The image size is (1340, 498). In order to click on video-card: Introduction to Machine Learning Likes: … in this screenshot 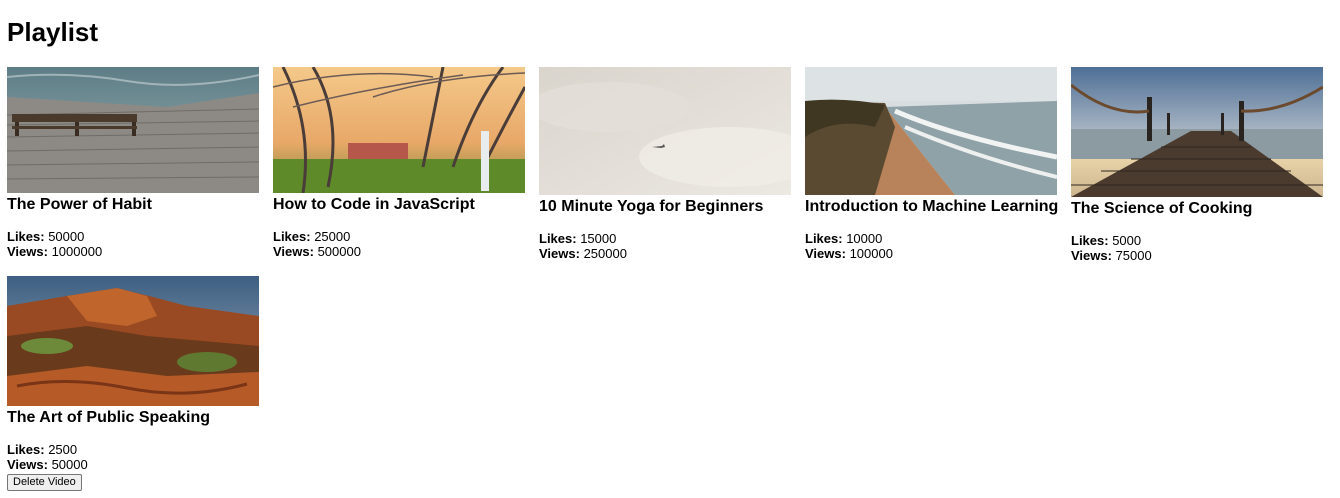, I will do `click(931, 164)`.